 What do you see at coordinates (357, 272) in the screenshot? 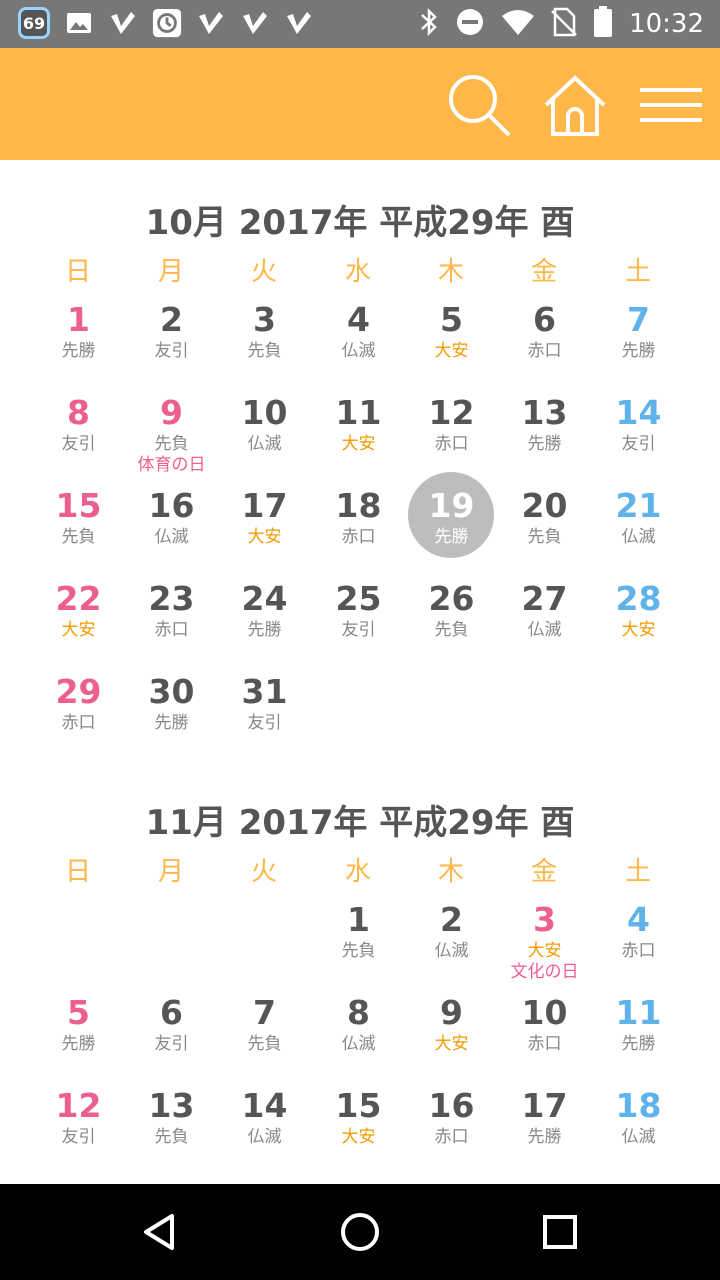
I see `weekday-header: 水` at bounding box center [357, 272].